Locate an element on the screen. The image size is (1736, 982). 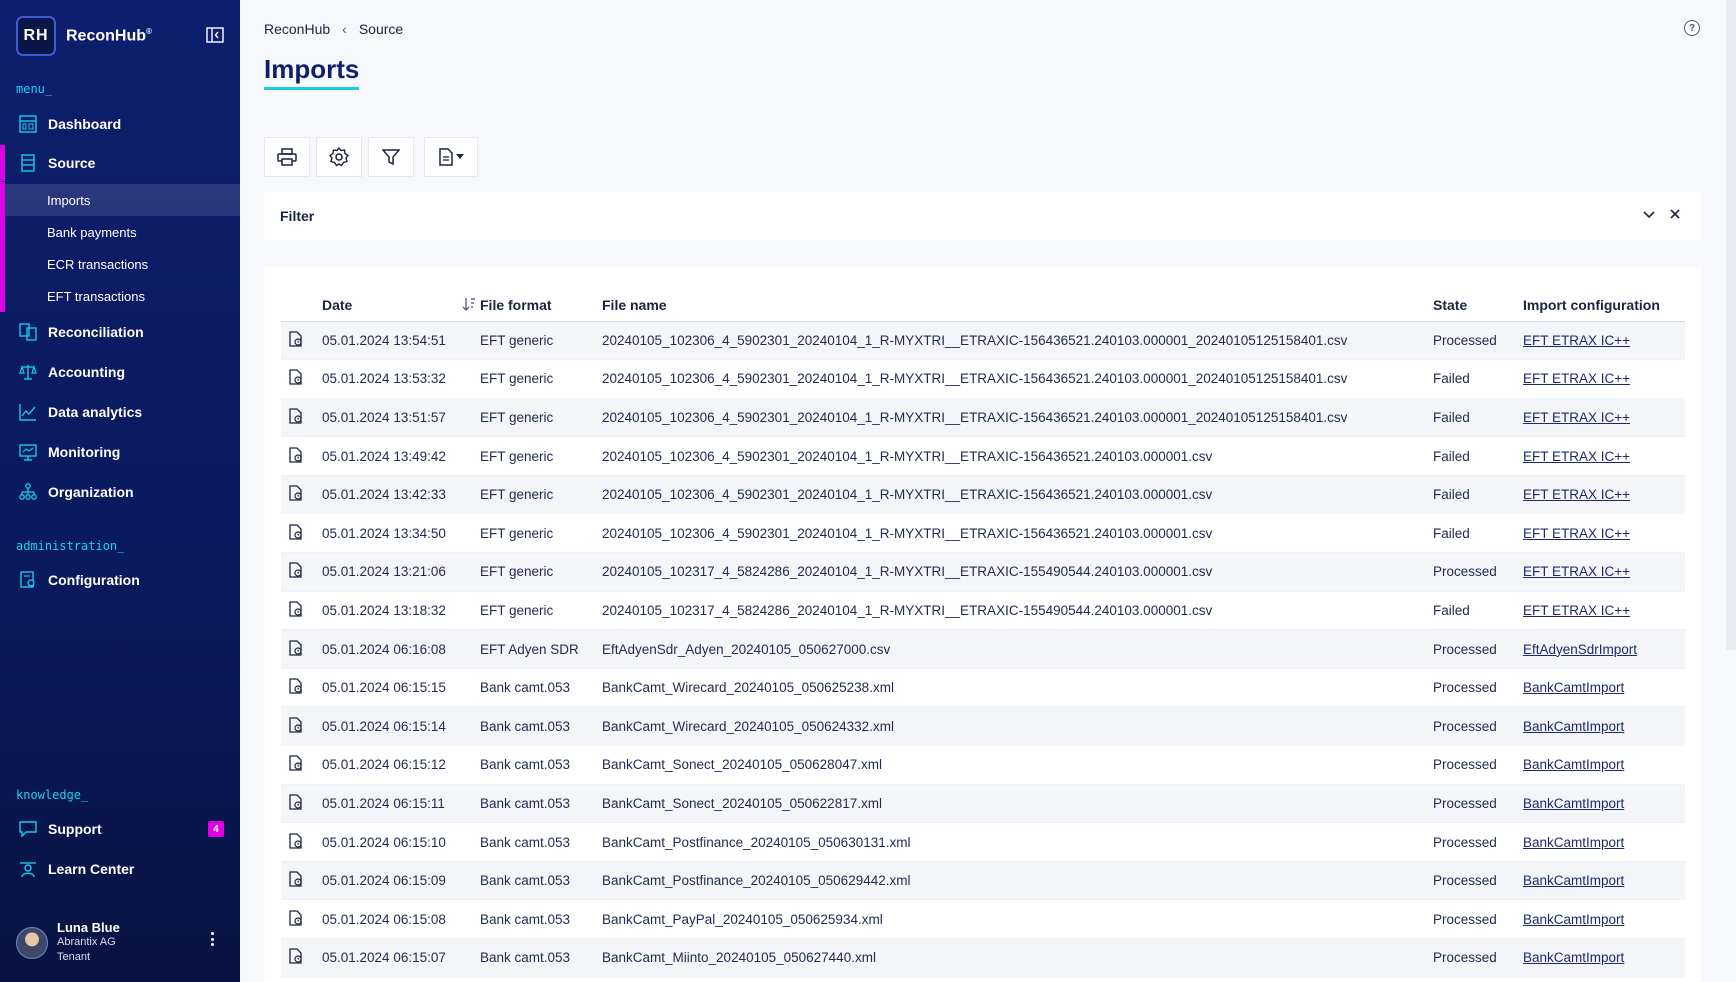
print-button is located at coordinates (287, 157).